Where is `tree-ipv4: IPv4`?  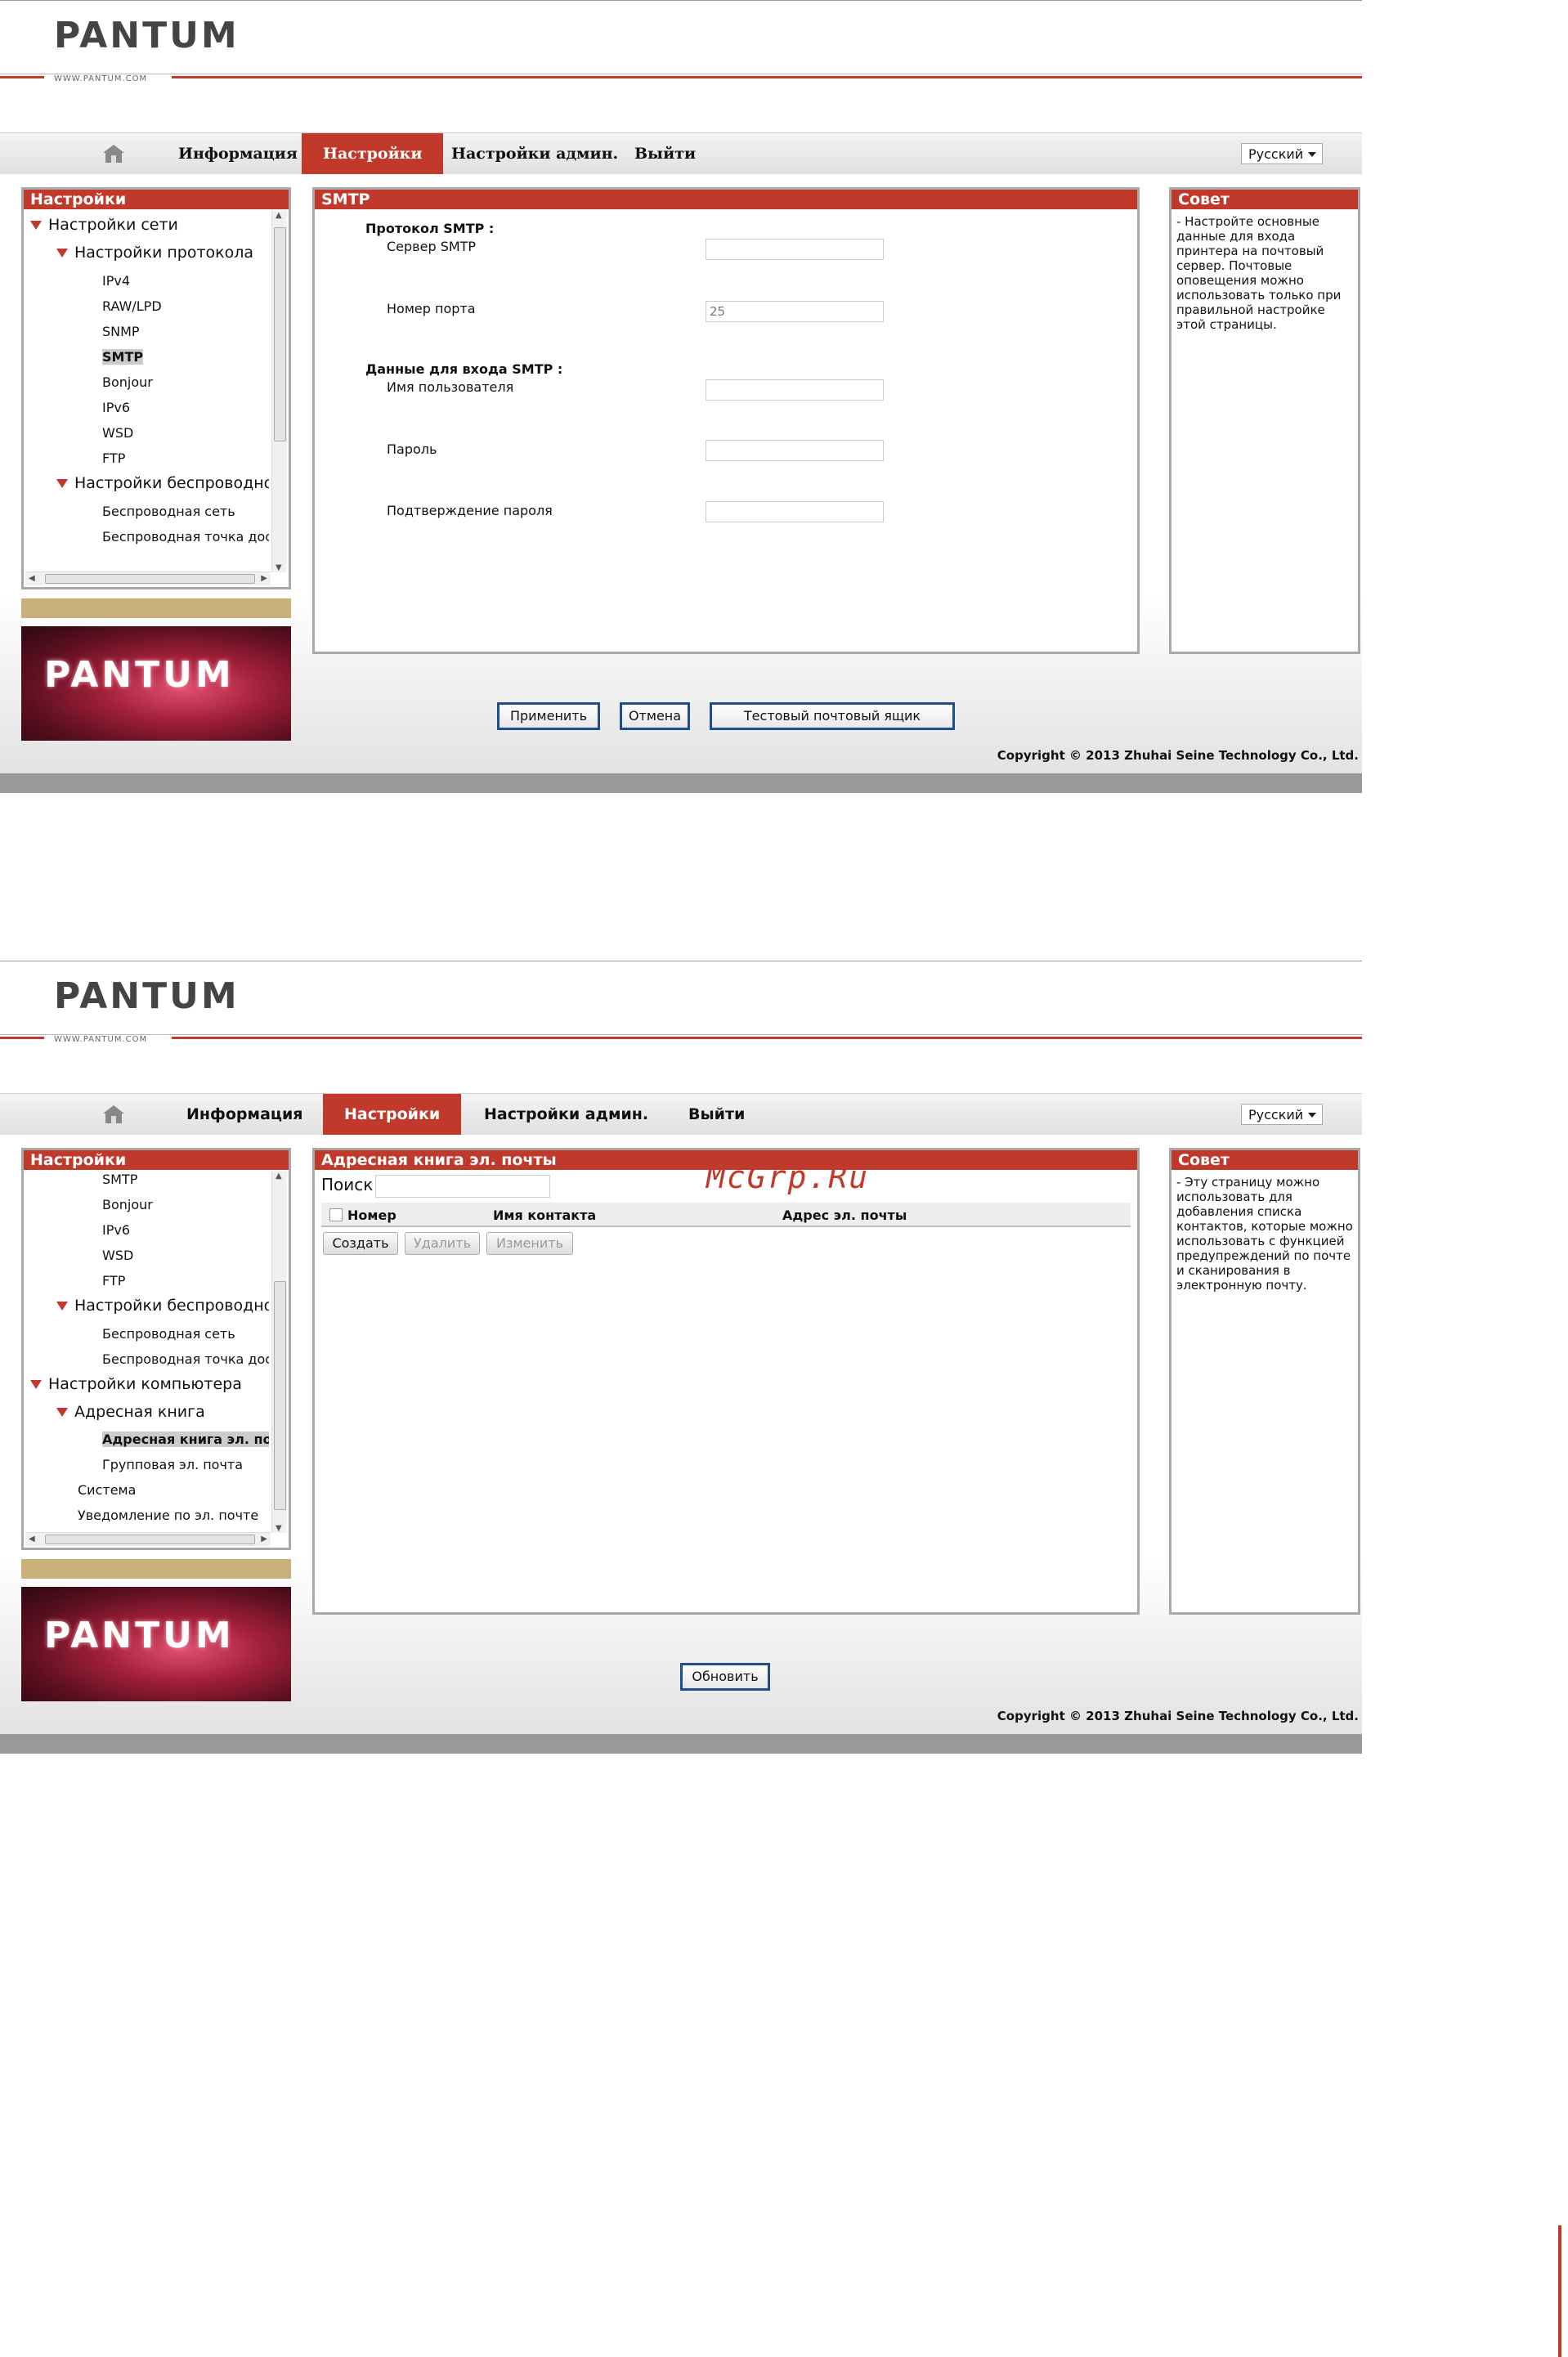 tree-ipv4: IPv4 is located at coordinates (116, 281).